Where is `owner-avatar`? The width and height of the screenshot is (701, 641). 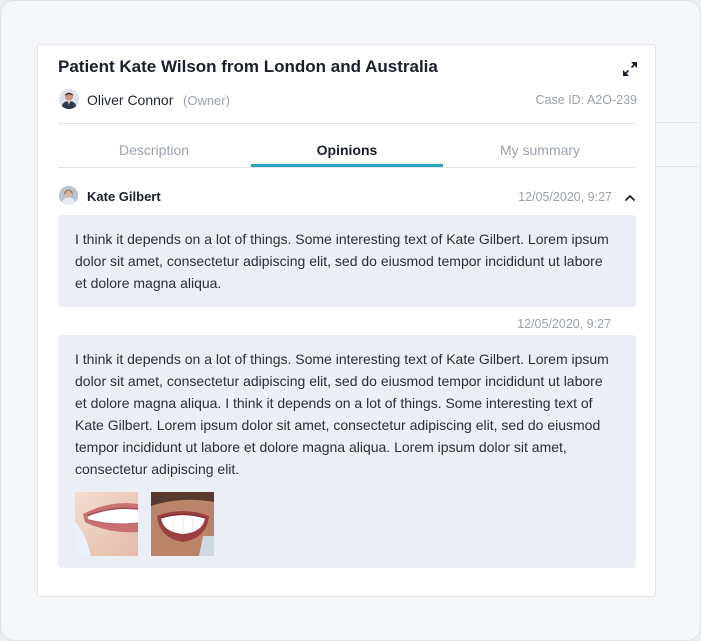 owner-avatar is located at coordinates (69, 99).